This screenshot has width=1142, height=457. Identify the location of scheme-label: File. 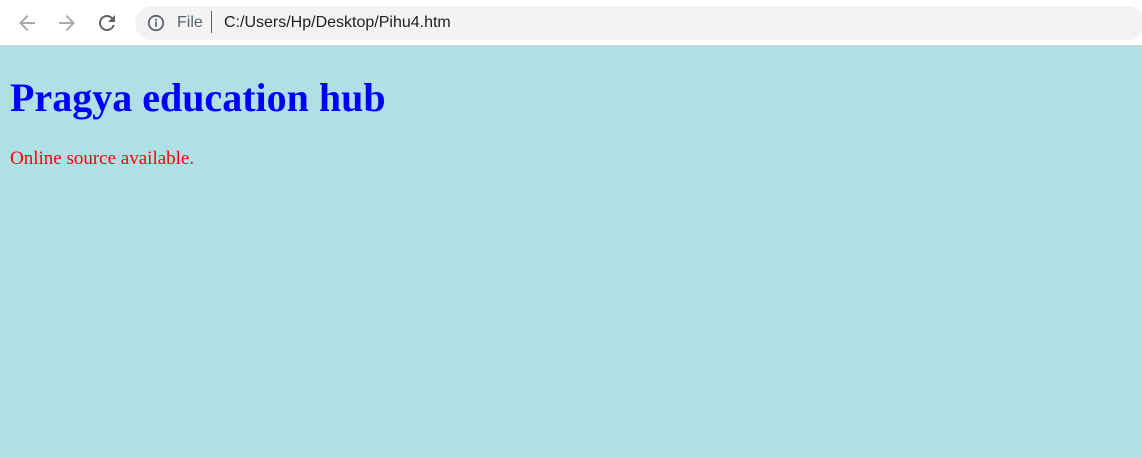
(190, 22).